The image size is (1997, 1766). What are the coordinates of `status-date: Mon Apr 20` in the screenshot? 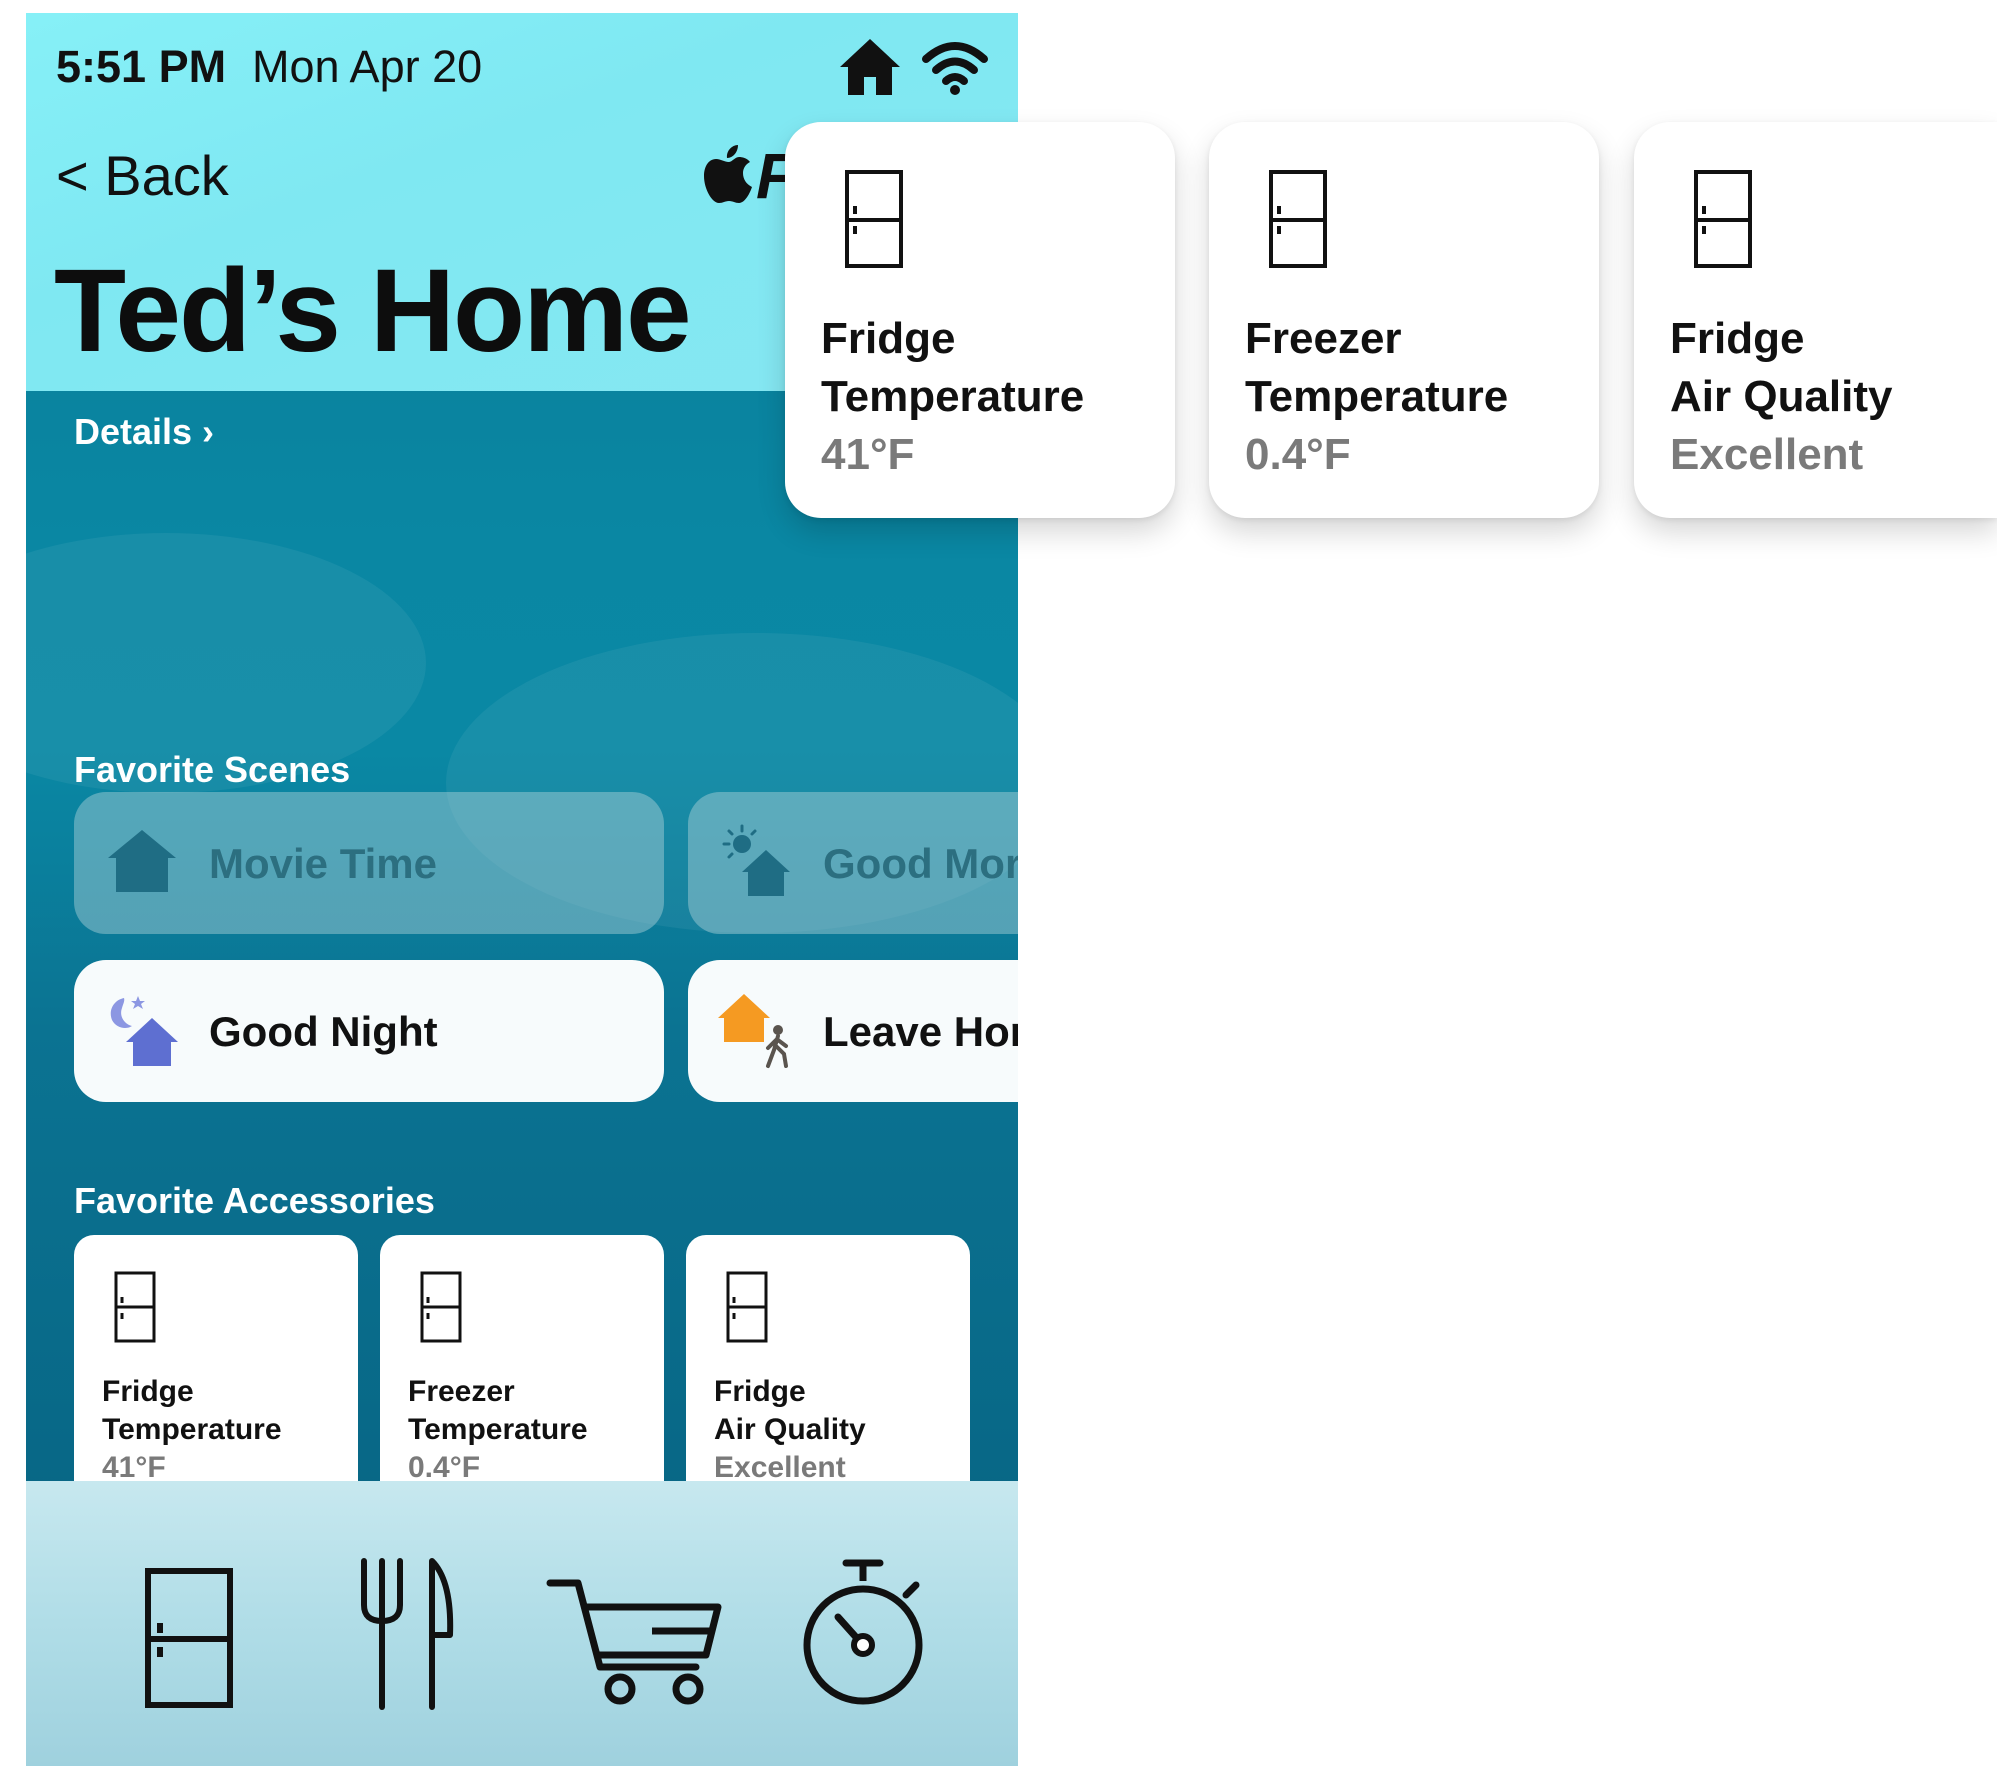 It's located at (367, 66).